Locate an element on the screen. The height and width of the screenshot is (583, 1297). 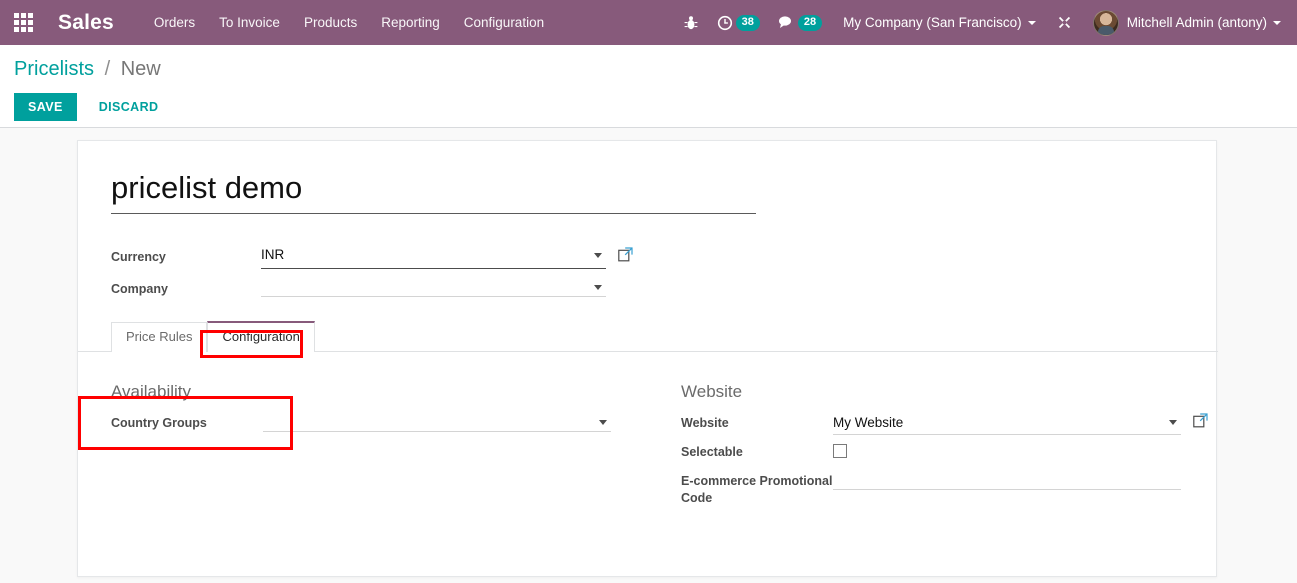
discard-button: DISCARD is located at coordinates (129, 107).